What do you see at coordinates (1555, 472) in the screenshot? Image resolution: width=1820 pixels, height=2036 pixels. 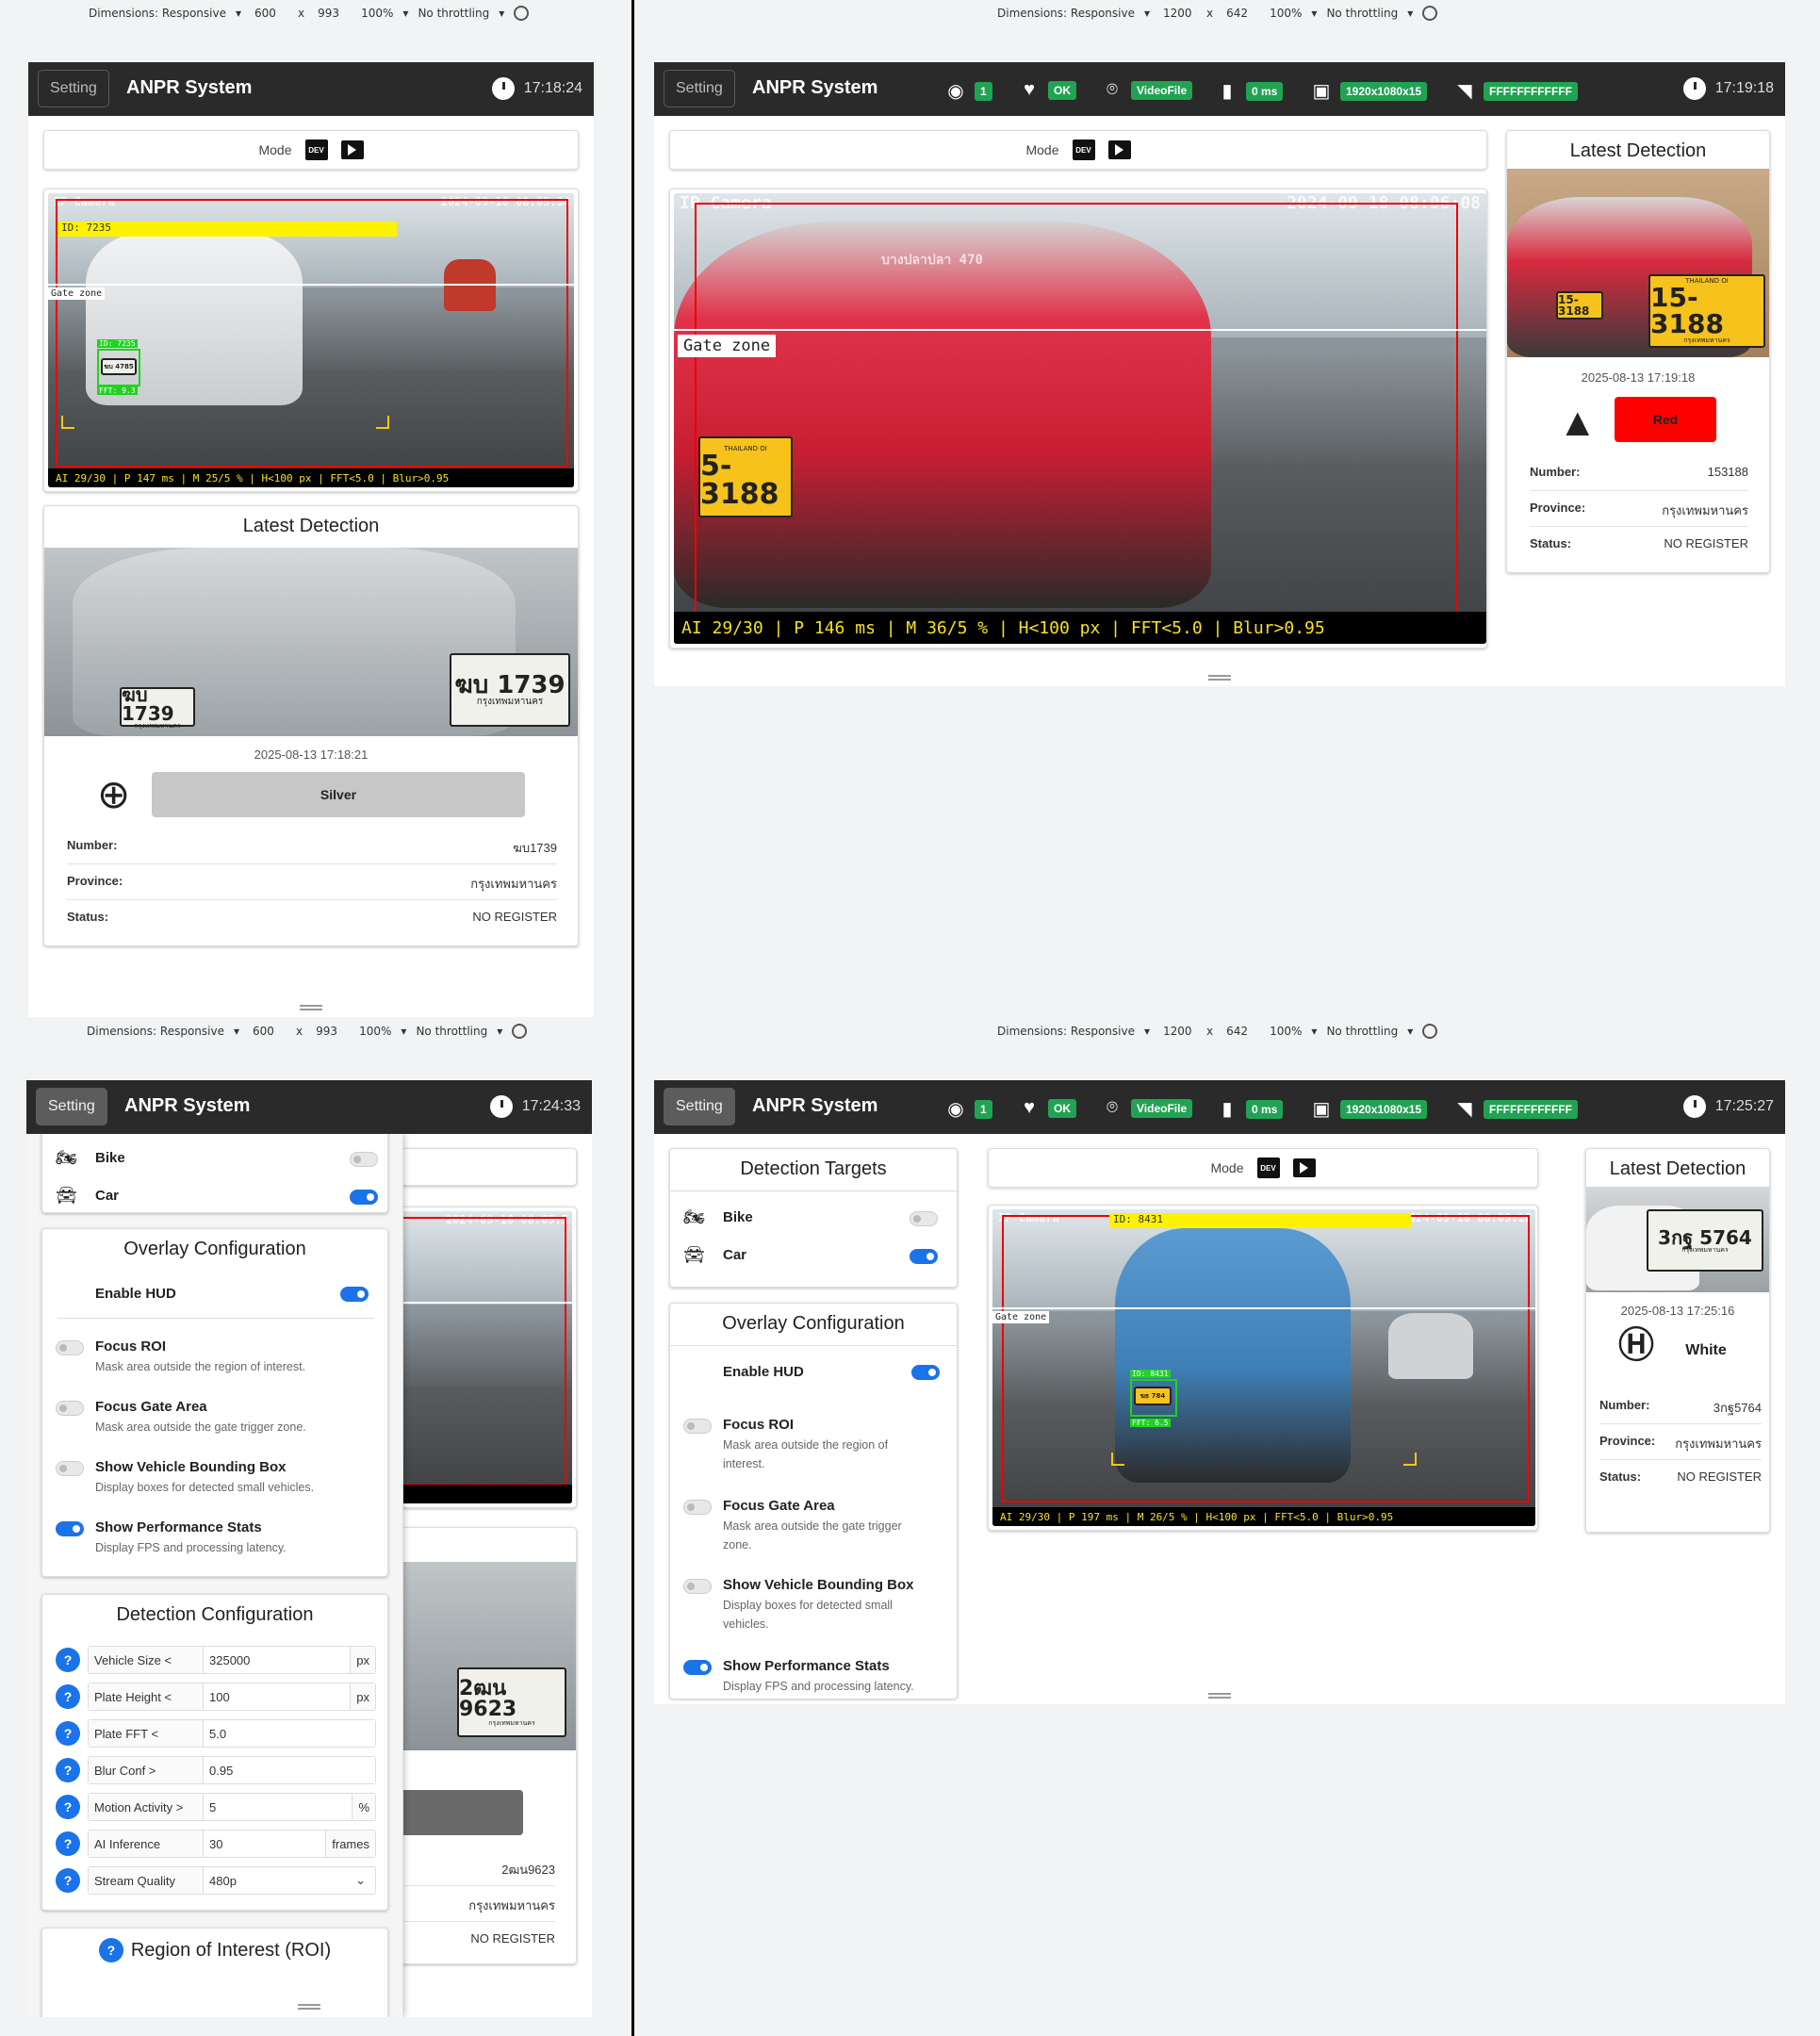 I see `number-label: Number:` at bounding box center [1555, 472].